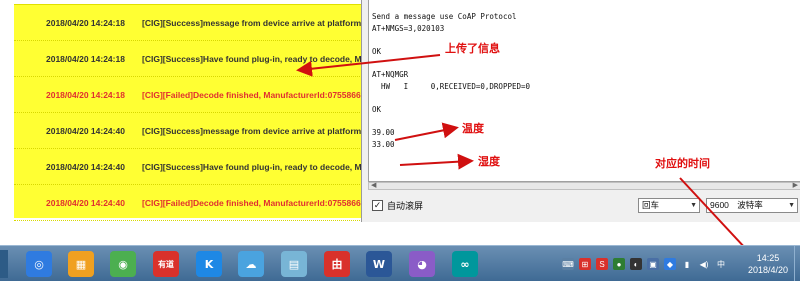 Image resolution: width=800 pixels, height=281 pixels. Describe the element at coordinates (721, 264) in the screenshot. I see `chinese-input-icon: 中` at that location.